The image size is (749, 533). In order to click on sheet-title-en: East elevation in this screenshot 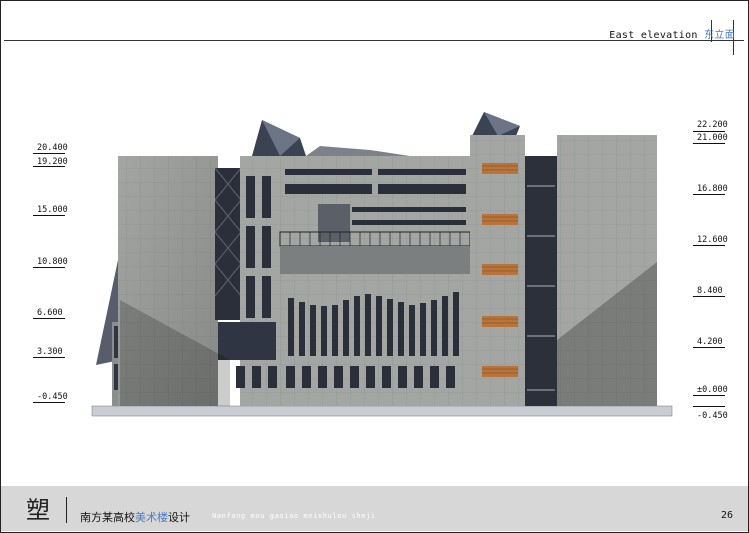, I will do `click(653, 35)`.